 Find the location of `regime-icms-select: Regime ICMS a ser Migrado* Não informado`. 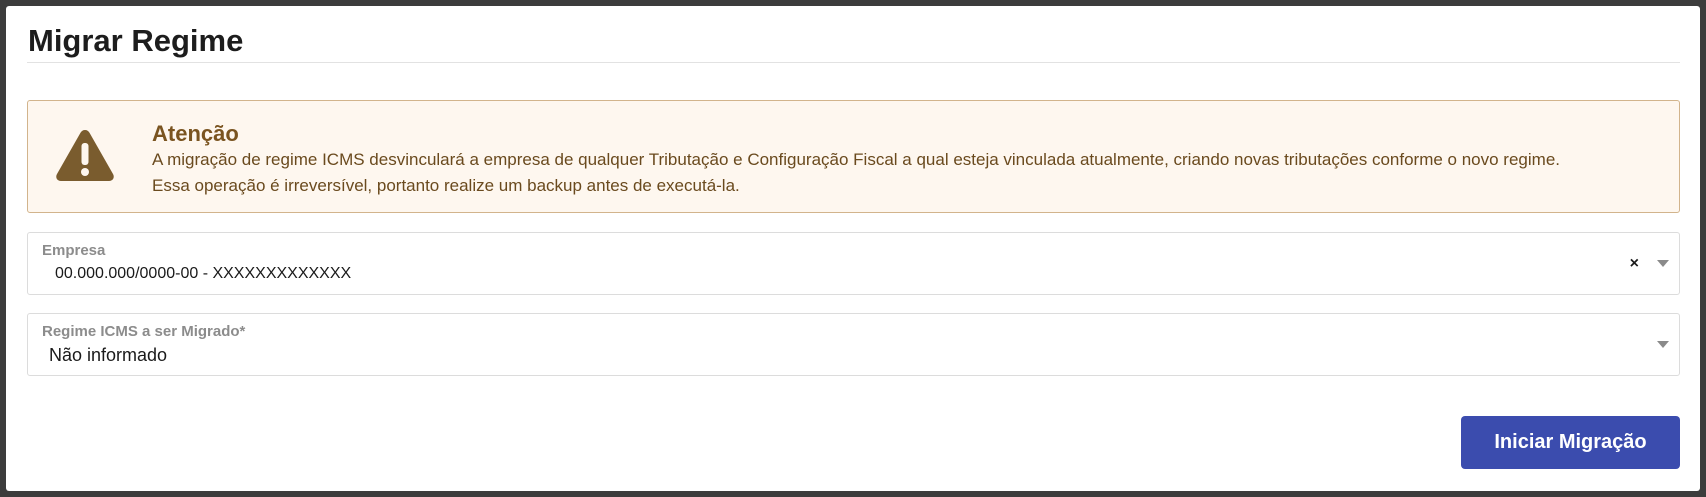

regime-icms-select: Regime ICMS a ser Migrado* Não informado is located at coordinates (853, 344).